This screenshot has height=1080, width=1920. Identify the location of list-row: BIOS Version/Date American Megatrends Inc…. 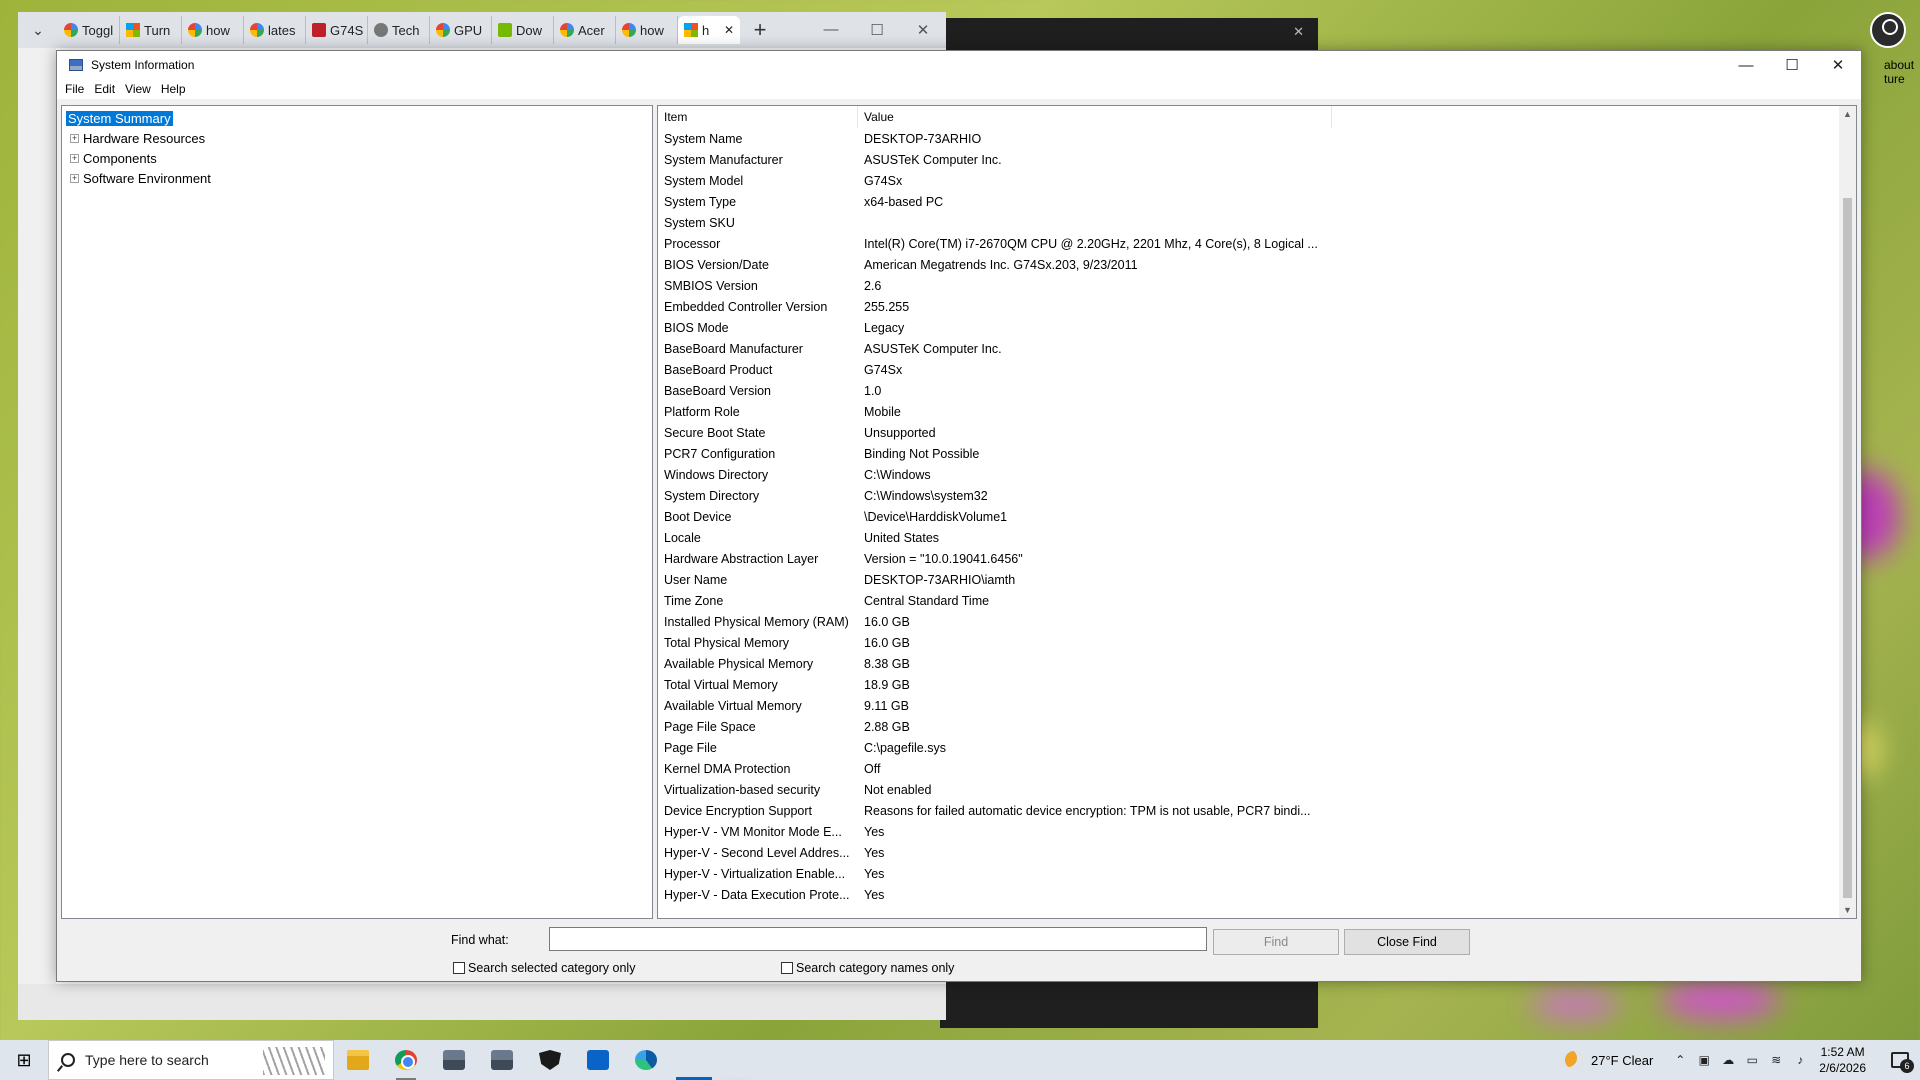
(1257, 264).